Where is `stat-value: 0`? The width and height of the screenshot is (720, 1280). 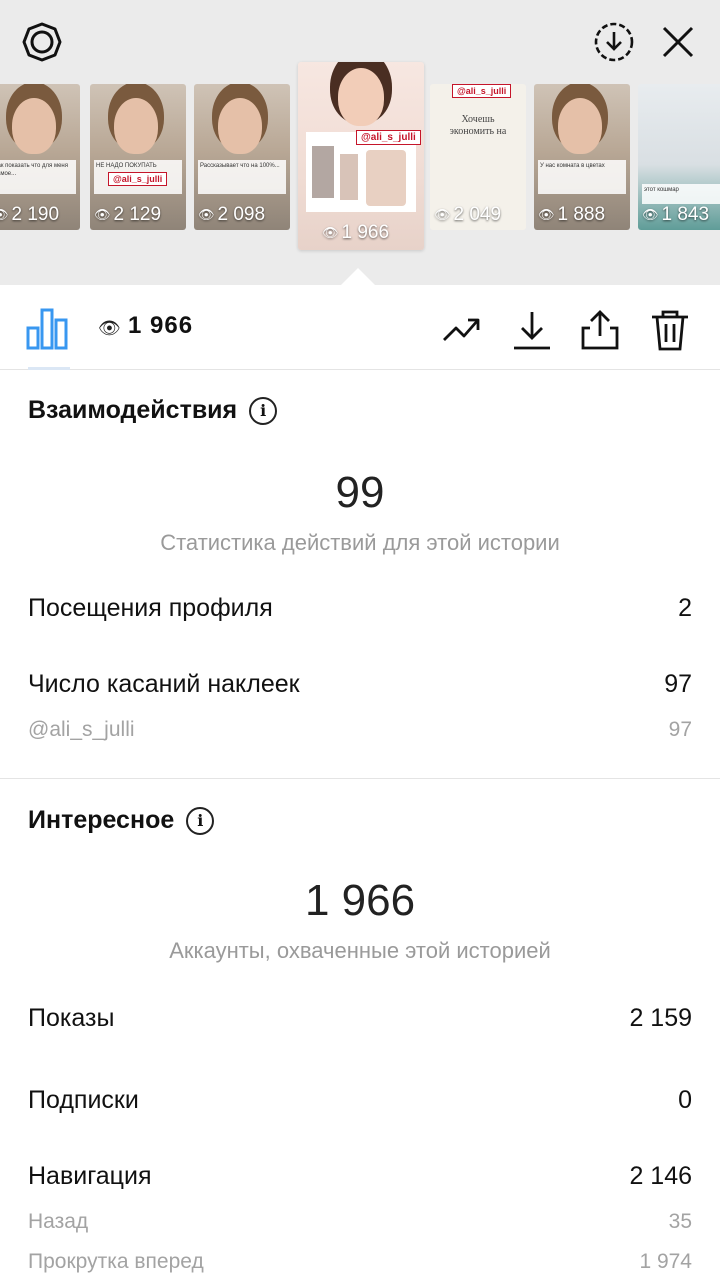
stat-value: 0 is located at coordinates (685, 1100).